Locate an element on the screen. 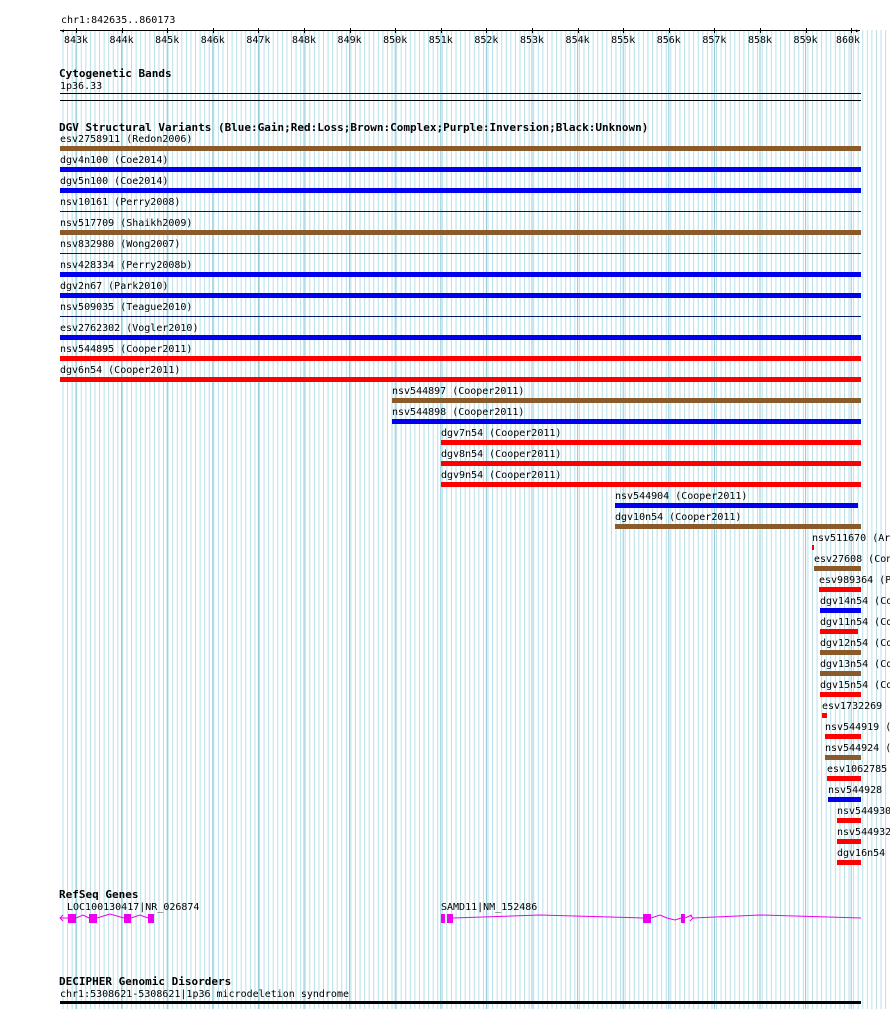 The image size is (890, 1009). cytoband-label: 1p36.33 is located at coordinates (81, 86).